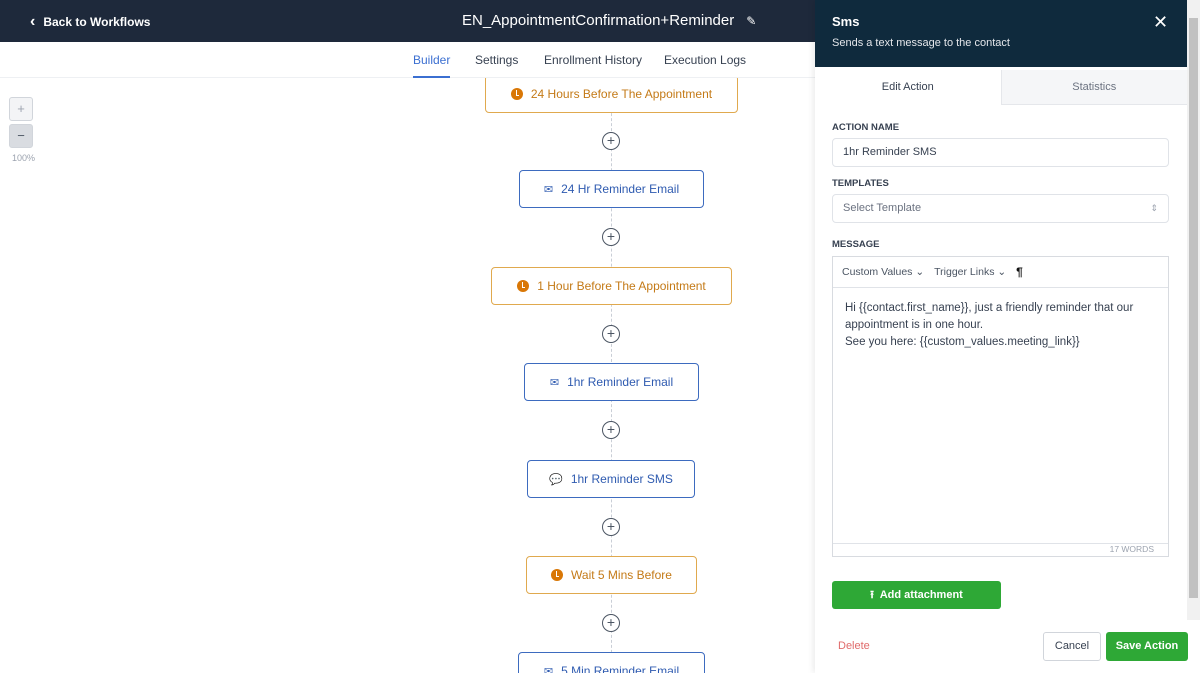 The image size is (1200, 673). Describe the element at coordinates (496, 60) in the screenshot. I see `tab-settings: Settings` at that location.